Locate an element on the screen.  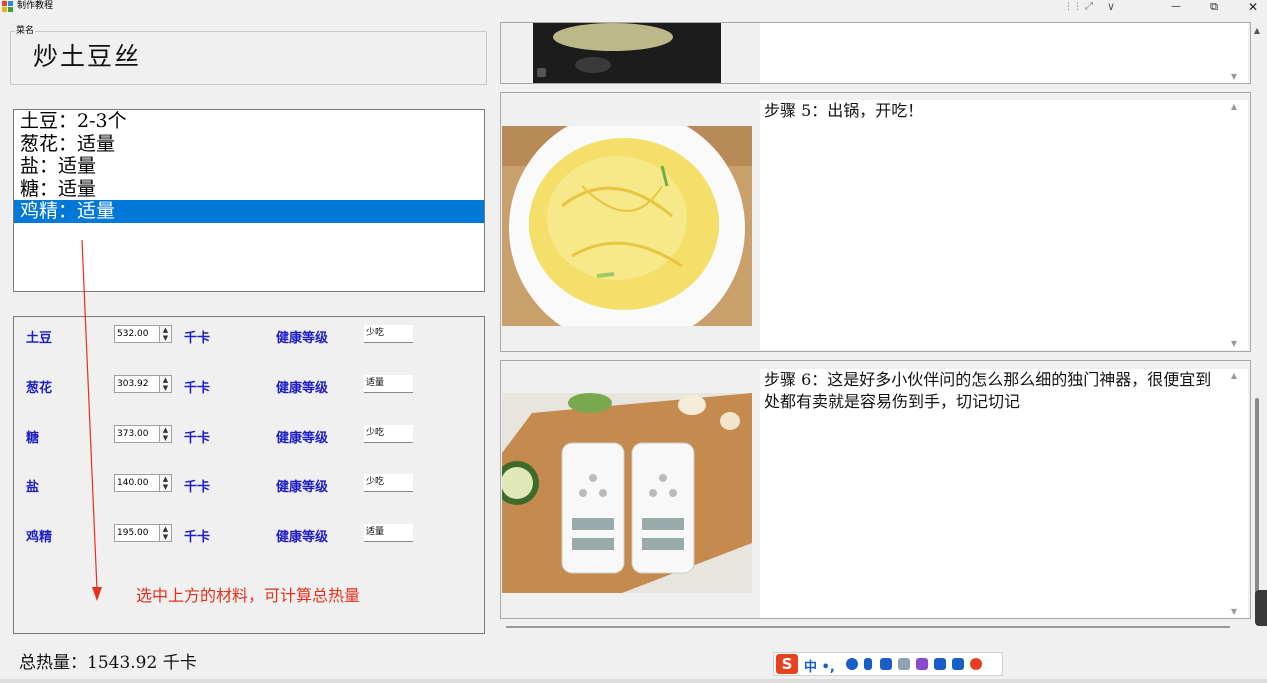
ingredient-item: 土豆：2-3个 is located at coordinates (249, 121).